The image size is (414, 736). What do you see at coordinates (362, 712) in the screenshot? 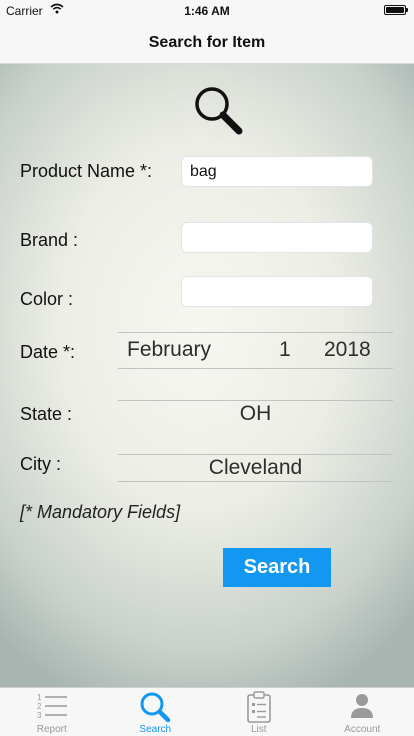
I see `tab-account: Account` at bounding box center [362, 712].